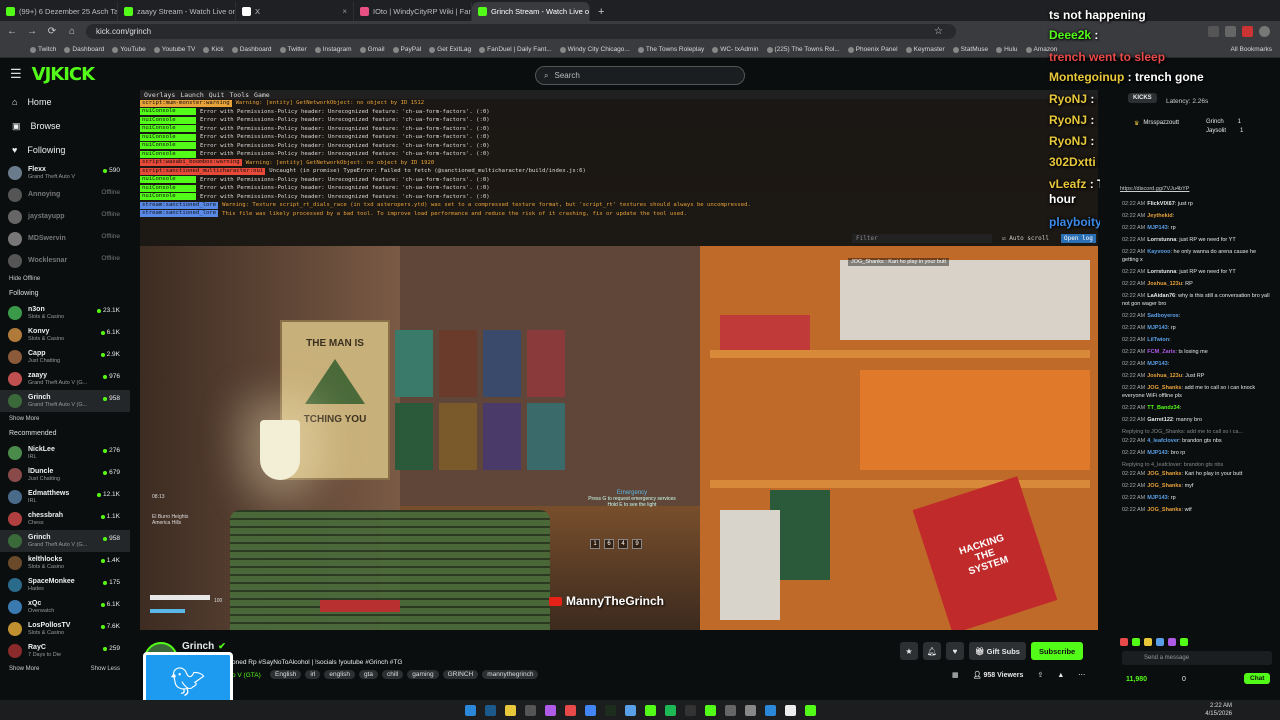 The width and height of the screenshot is (1280, 720). What do you see at coordinates (65, 607) in the screenshot?
I see `channel-item: xQc Overwatch 6.1K` at bounding box center [65, 607].